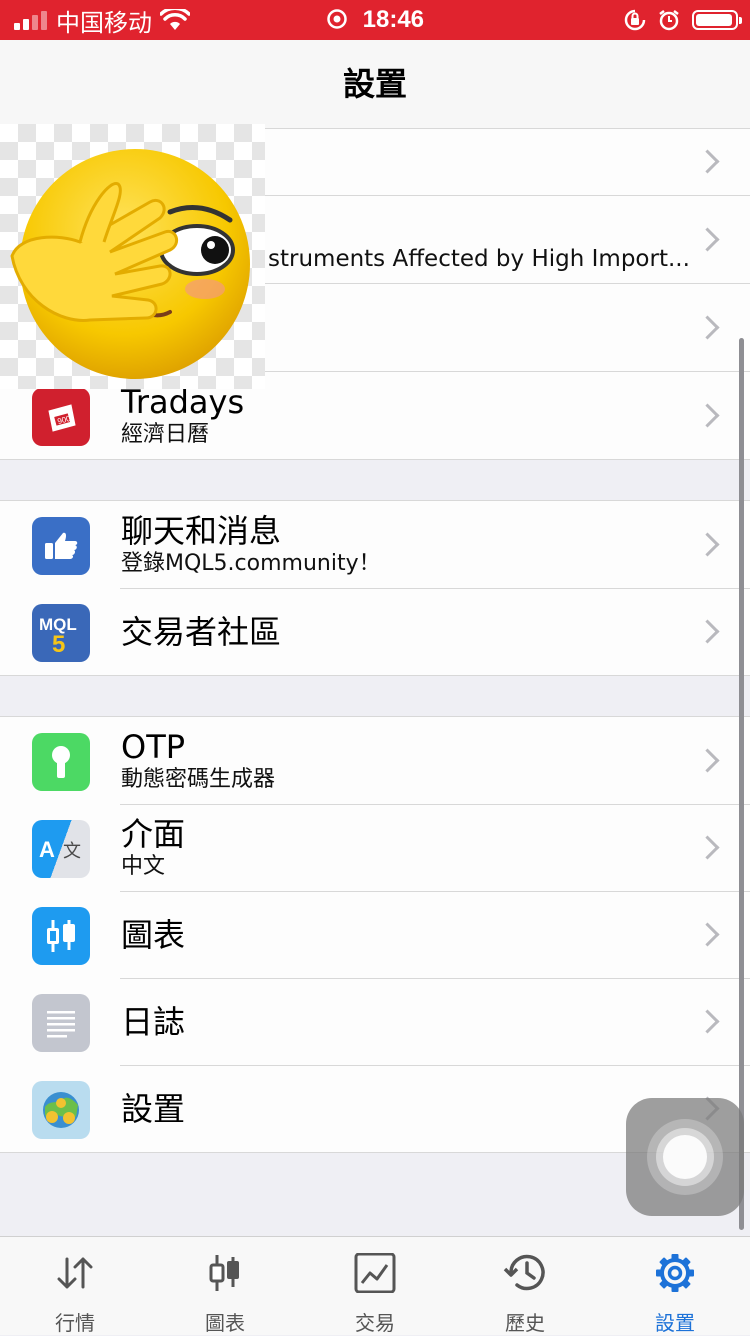  What do you see at coordinates (75, 1273) in the screenshot?
I see `quotes-arrows-icon` at bounding box center [75, 1273].